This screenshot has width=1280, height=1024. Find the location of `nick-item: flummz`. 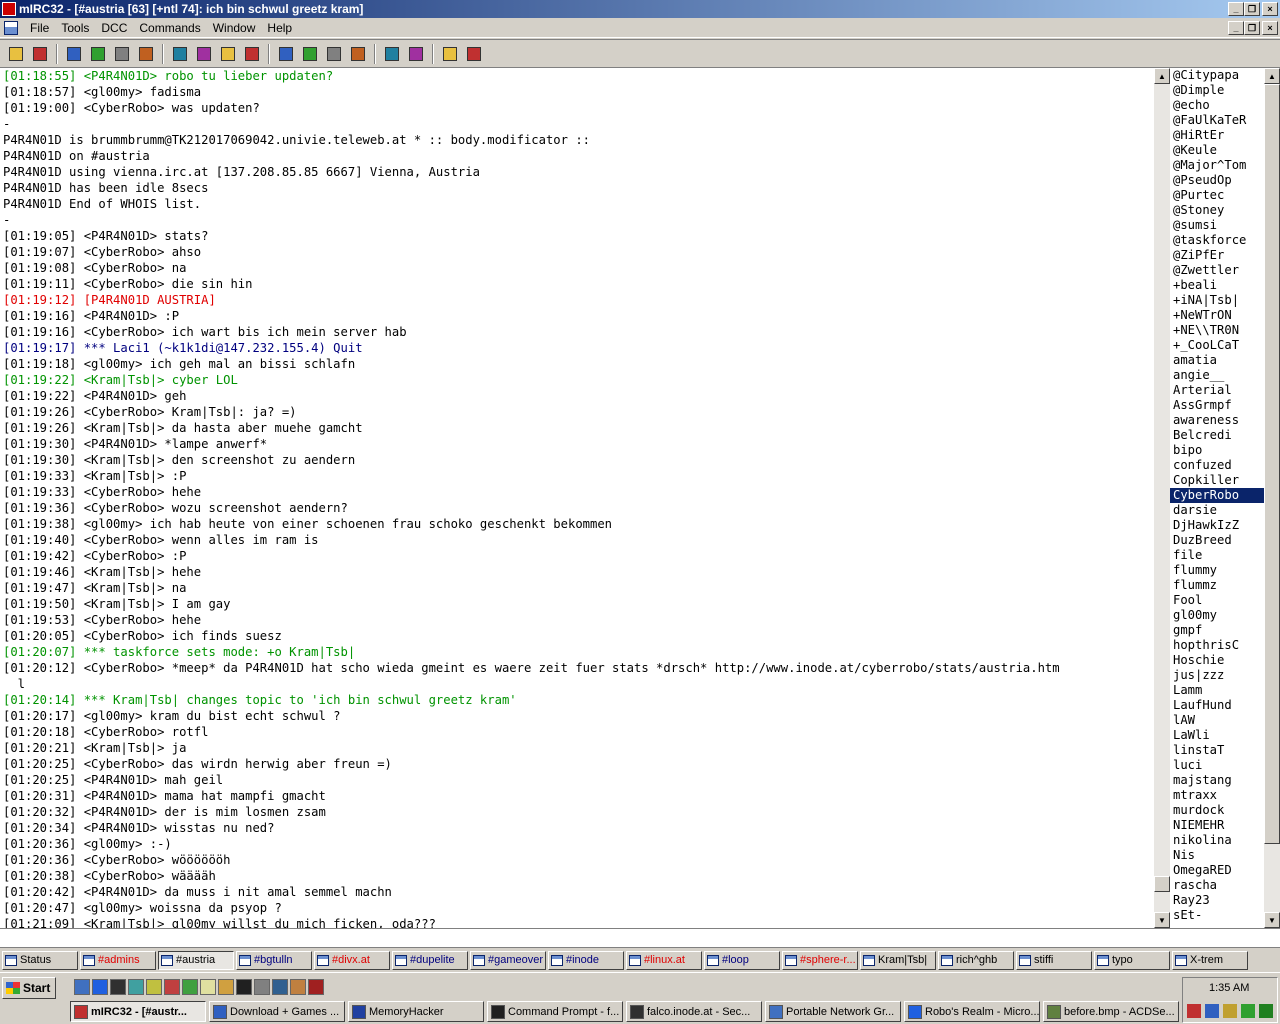

nick-item: flummz is located at coordinates (1217, 585).